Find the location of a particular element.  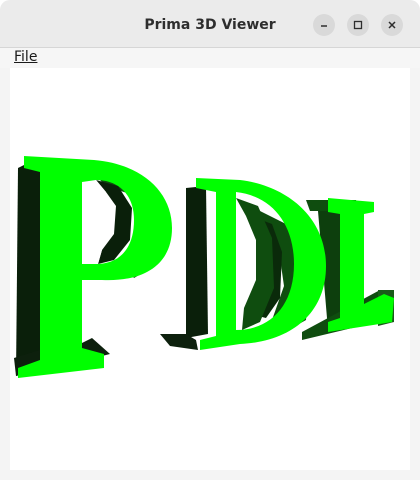

minimize-icon is located at coordinates (324, 26).